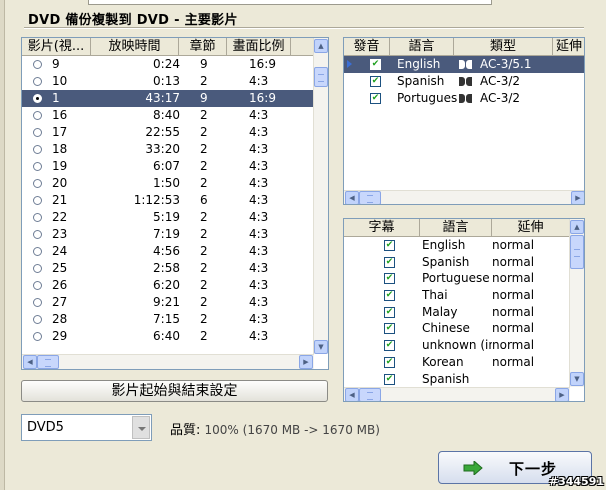 This screenshot has width=606, height=490. What do you see at coordinates (457, 345) in the screenshot?
I see `subtitle-row: ✔ unknown (in normal` at bounding box center [457, 345].